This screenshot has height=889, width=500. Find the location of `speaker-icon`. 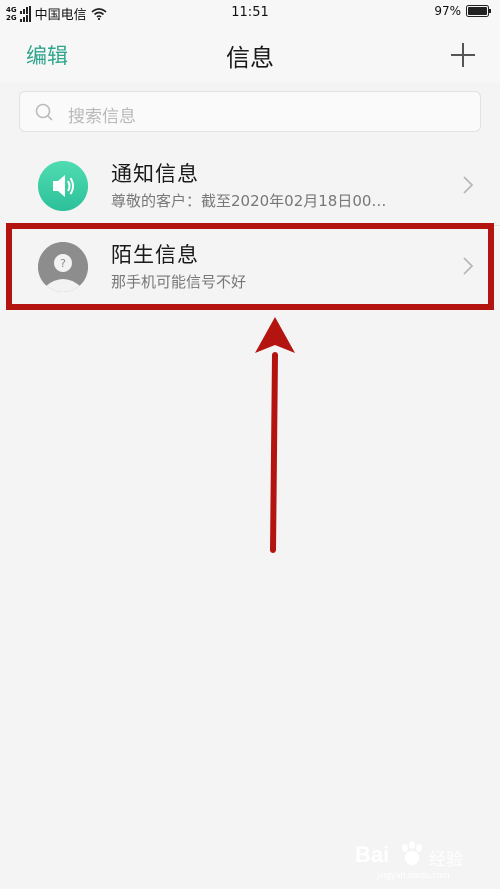

speaker-icon is located at coordinates (63, 186).